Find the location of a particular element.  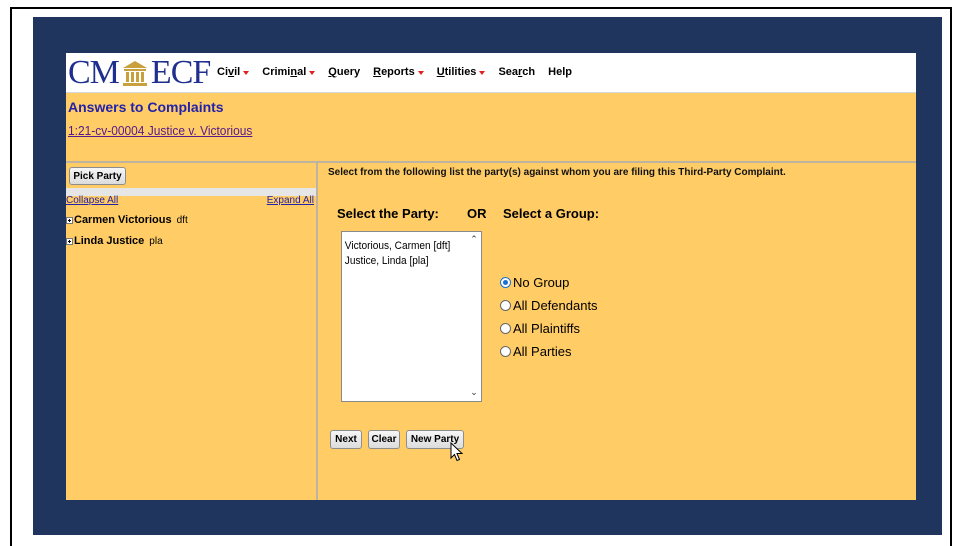

menu-query: Query is located at coordinates (344, 72).